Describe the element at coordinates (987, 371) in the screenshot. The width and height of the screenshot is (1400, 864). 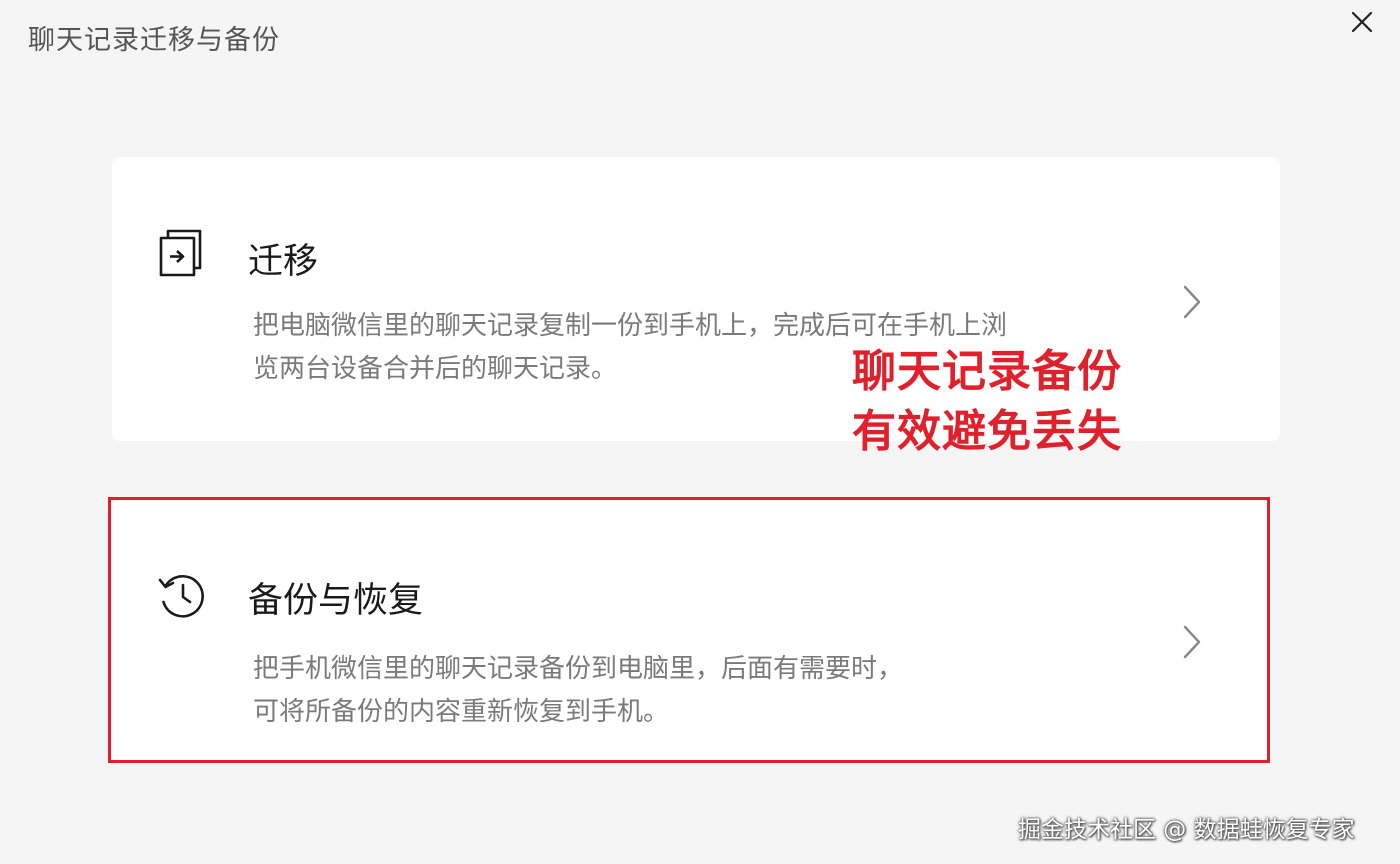
I see `annotation-line1: 聊天记录备份` at that location.